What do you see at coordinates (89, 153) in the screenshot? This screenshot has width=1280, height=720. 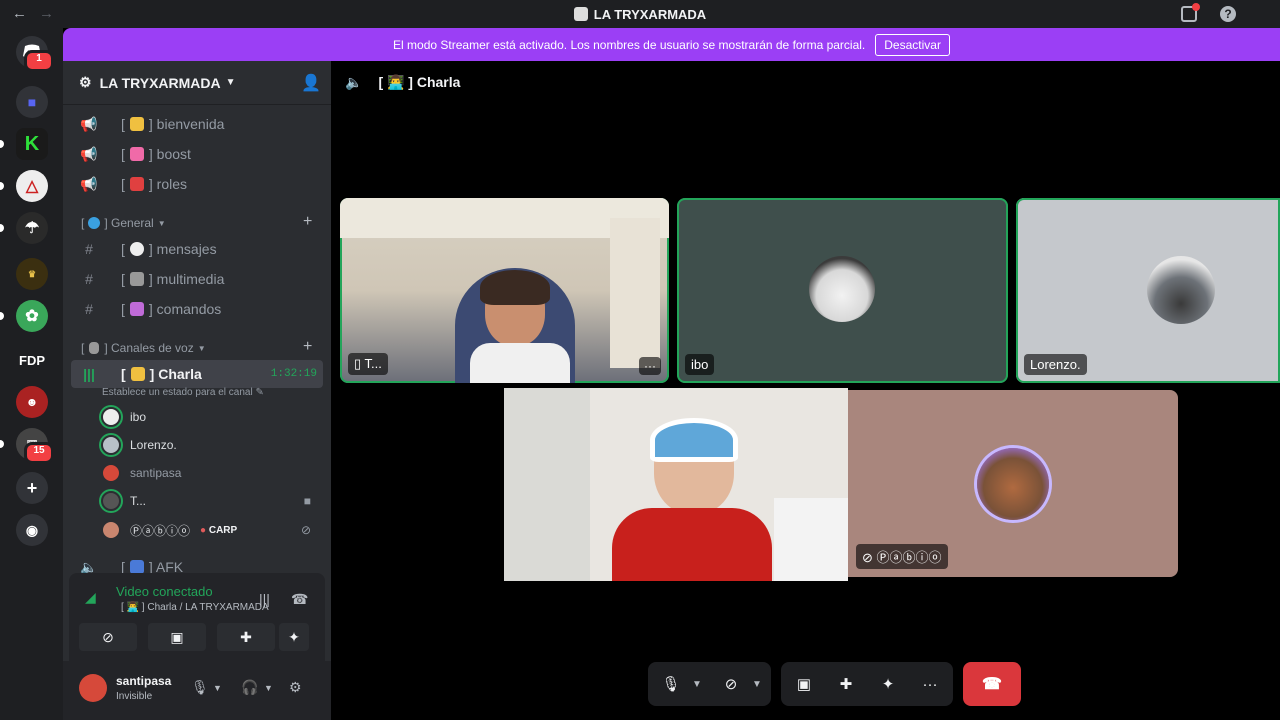 I see `megaphone-icon: 📢` at bounding box center [89, 153].